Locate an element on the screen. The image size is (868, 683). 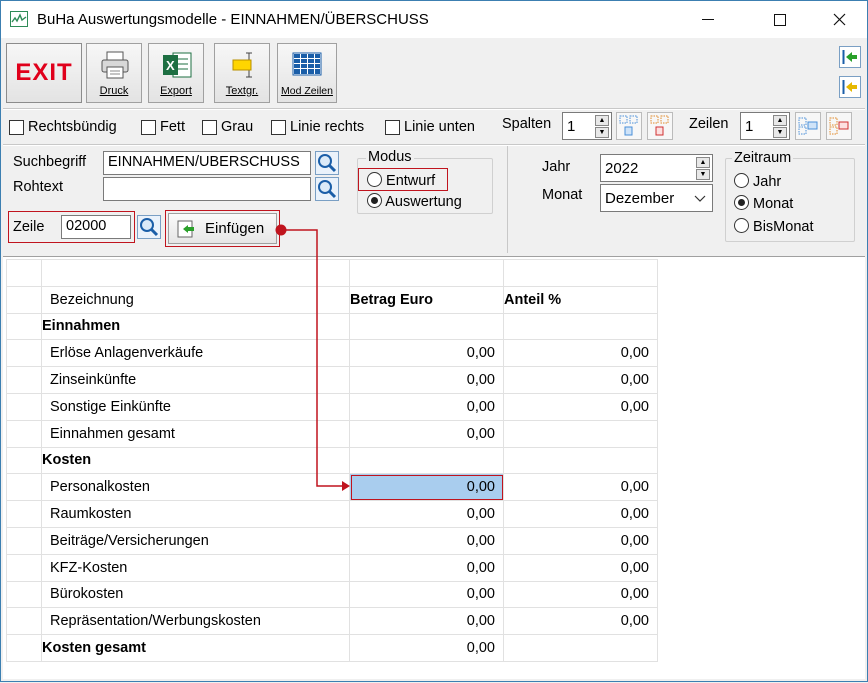
mod-zeilen-button: Mod Zeilen is located at coordinates (307, 73).